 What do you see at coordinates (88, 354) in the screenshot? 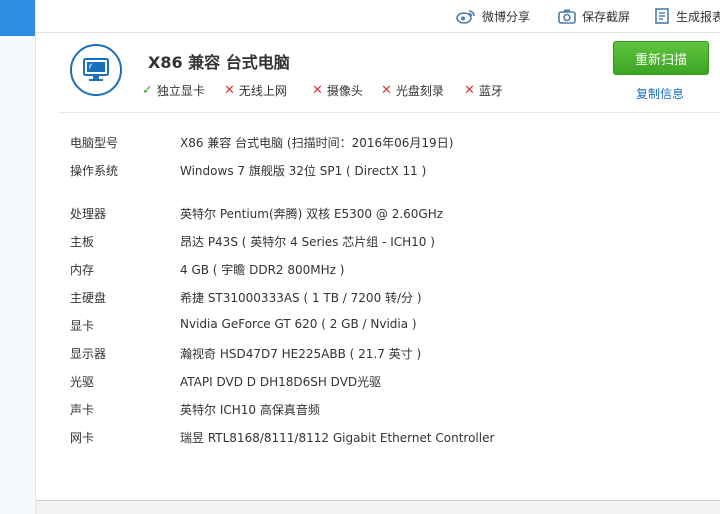
I see `info-key: 显示器` at bounding box center [88, 354].